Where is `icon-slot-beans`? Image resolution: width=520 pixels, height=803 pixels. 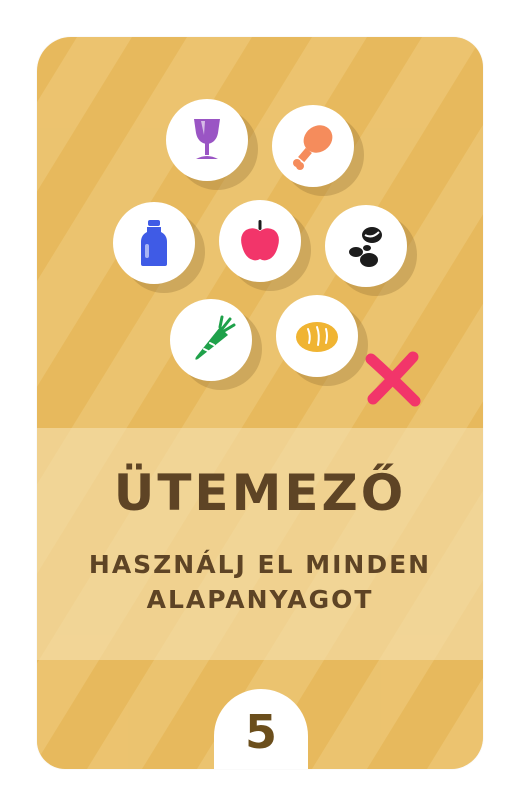 icon-slot-beans is located at coordinates (366, 246).